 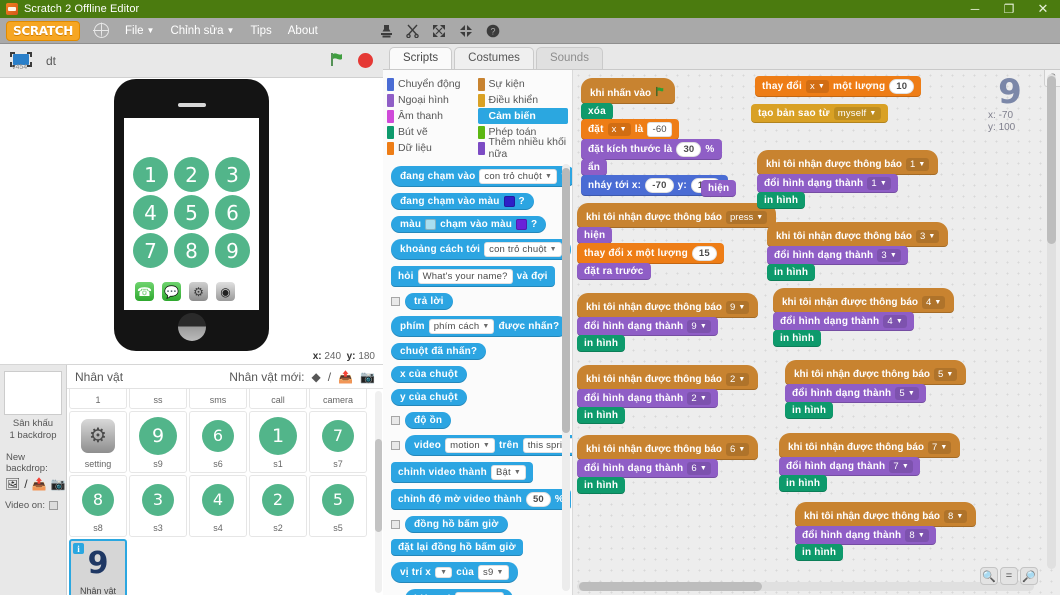 I want to click on maximize-button: ❐, so click(x=1009, y=9).